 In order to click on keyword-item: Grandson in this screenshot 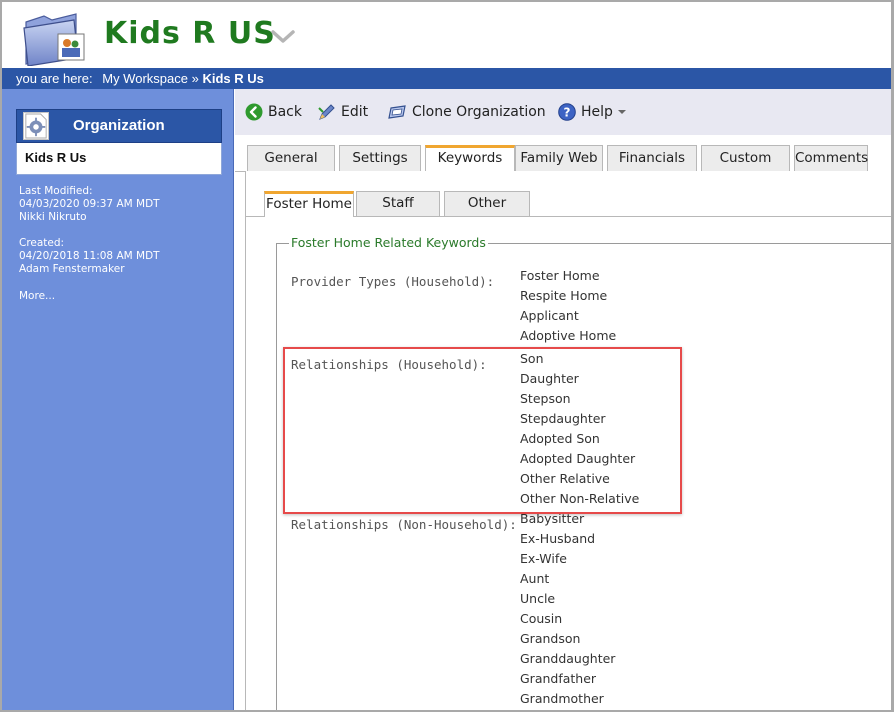, I will do `click(550, 638)`.